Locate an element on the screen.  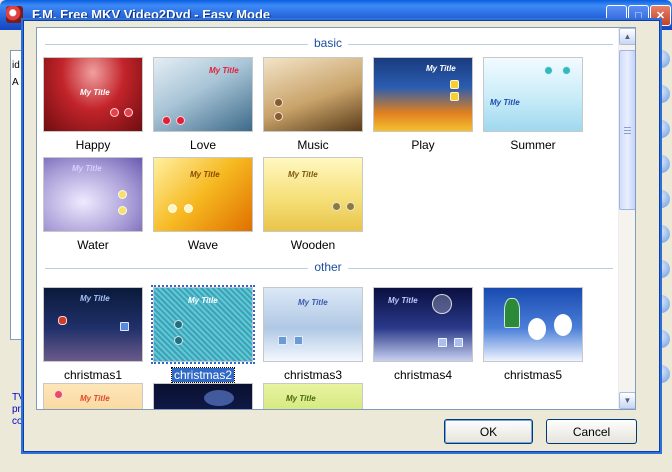
template-item-wooden: My Title Wooden is located at coordinates (313, 204).